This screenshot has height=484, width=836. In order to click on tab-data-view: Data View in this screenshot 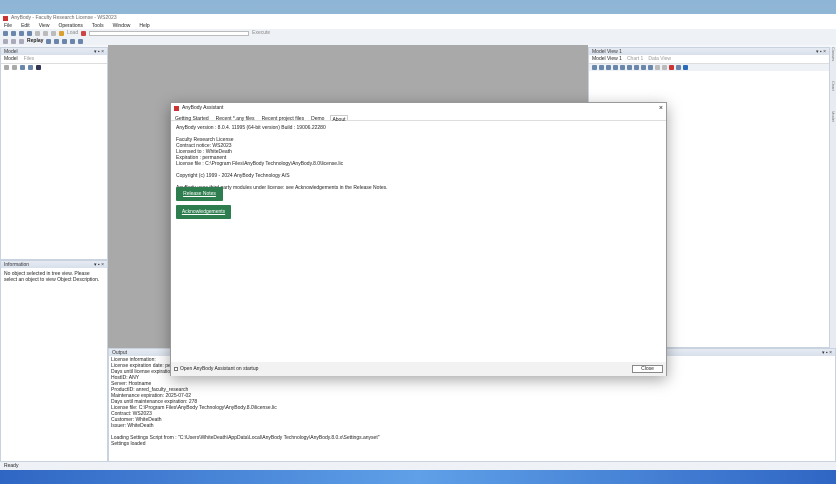, I will do `click(659, 59)`.